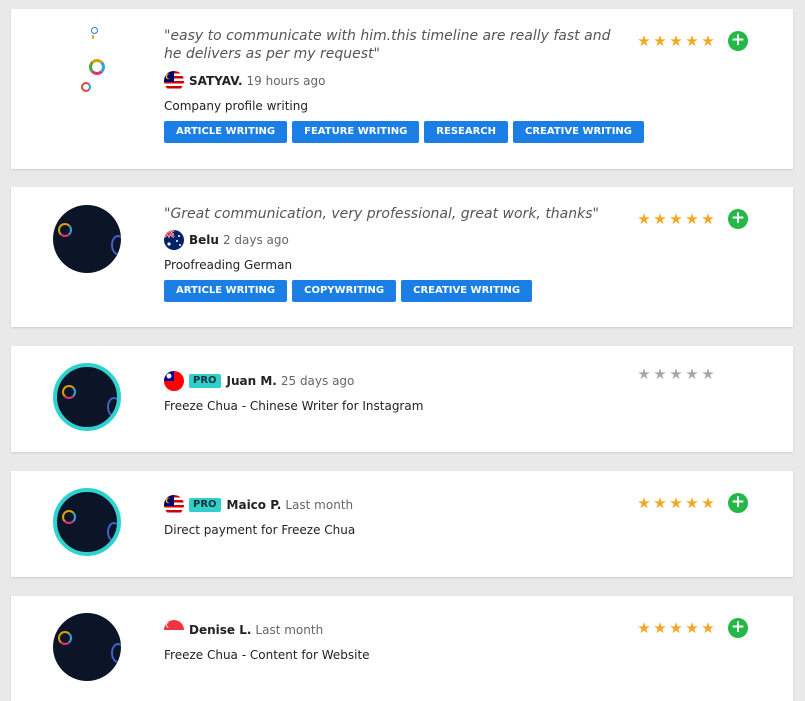 This screenshot has width=805, height=701. Describe the element at coordinates (216, 81) in the screenshot. I see `reviewer-name: SATYAV.` at that location.